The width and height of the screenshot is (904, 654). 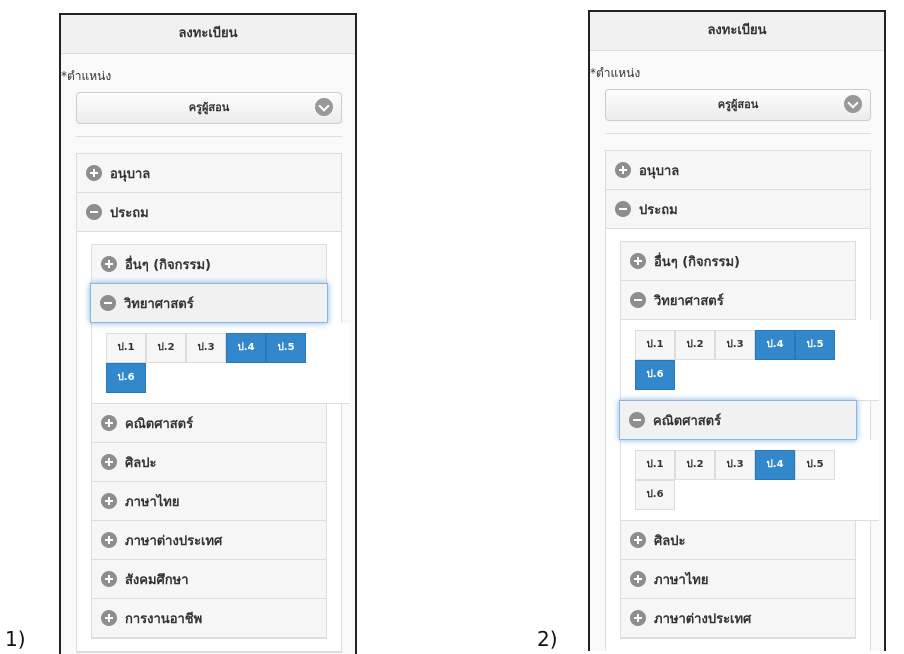 I want to click on grade-group-math: ป.1 ป.2 ป.3 ป.4 ป.5 ป.6, so click(x=750, y=480).